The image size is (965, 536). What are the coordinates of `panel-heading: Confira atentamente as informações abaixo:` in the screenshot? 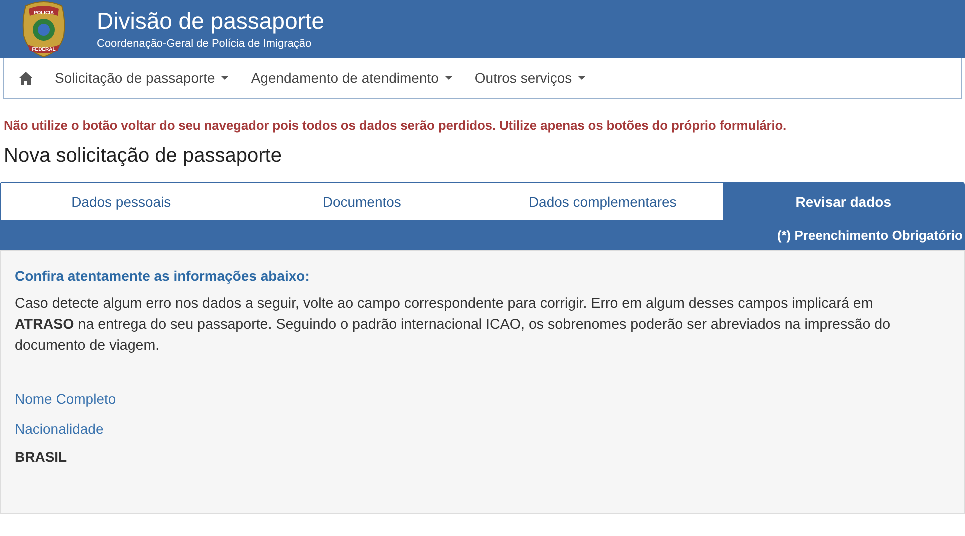 It's located at (163, 276).